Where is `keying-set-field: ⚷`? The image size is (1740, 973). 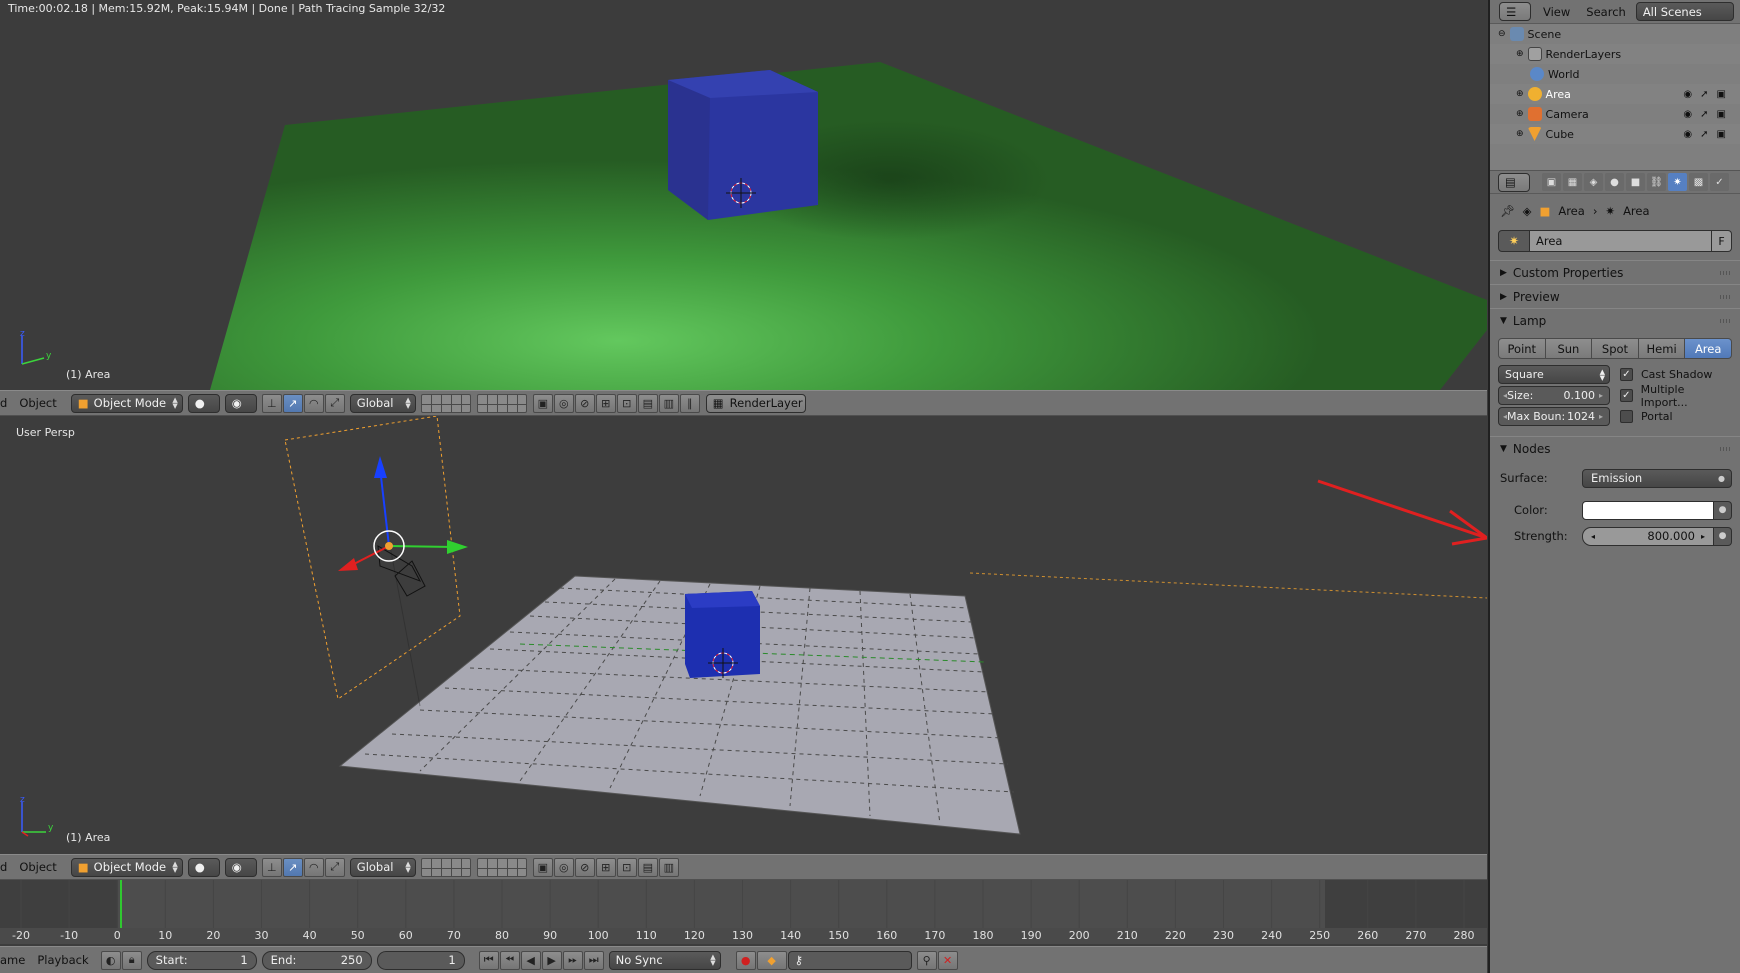
keying-set-field: ⚷ is located at coordinates (849, 960).